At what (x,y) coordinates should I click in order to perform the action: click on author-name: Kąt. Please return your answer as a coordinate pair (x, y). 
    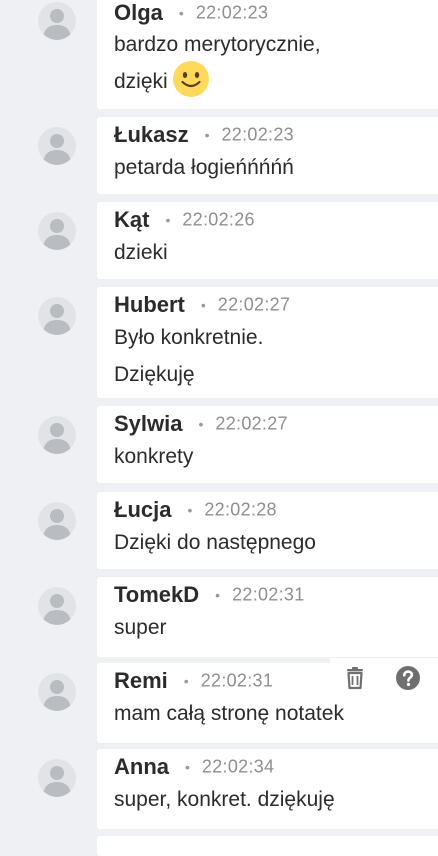
    Looking at the image, I should click on (131, 219).